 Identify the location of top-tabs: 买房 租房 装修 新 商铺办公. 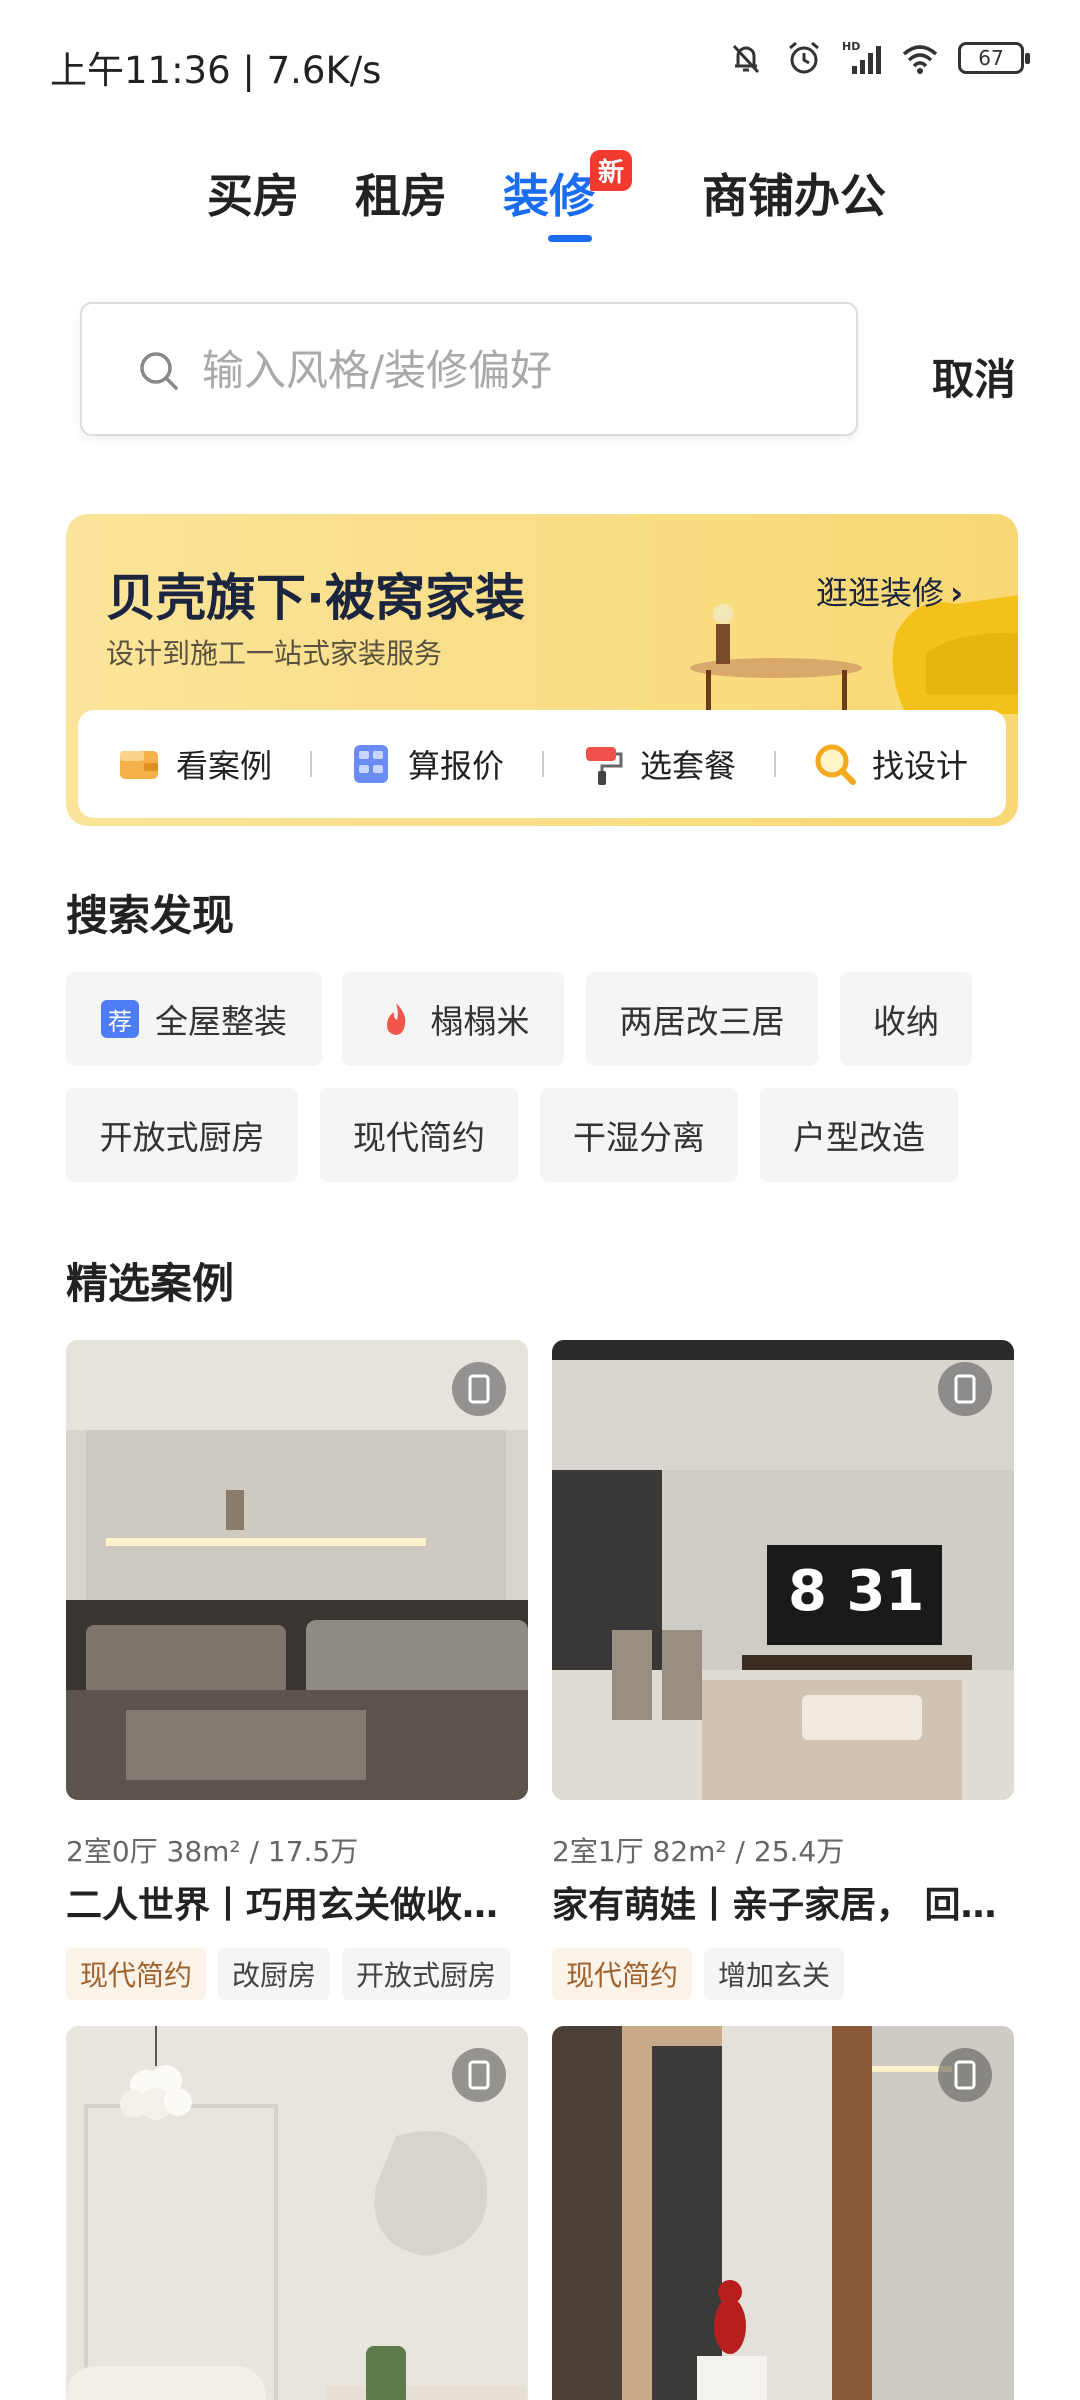
(540, 205).